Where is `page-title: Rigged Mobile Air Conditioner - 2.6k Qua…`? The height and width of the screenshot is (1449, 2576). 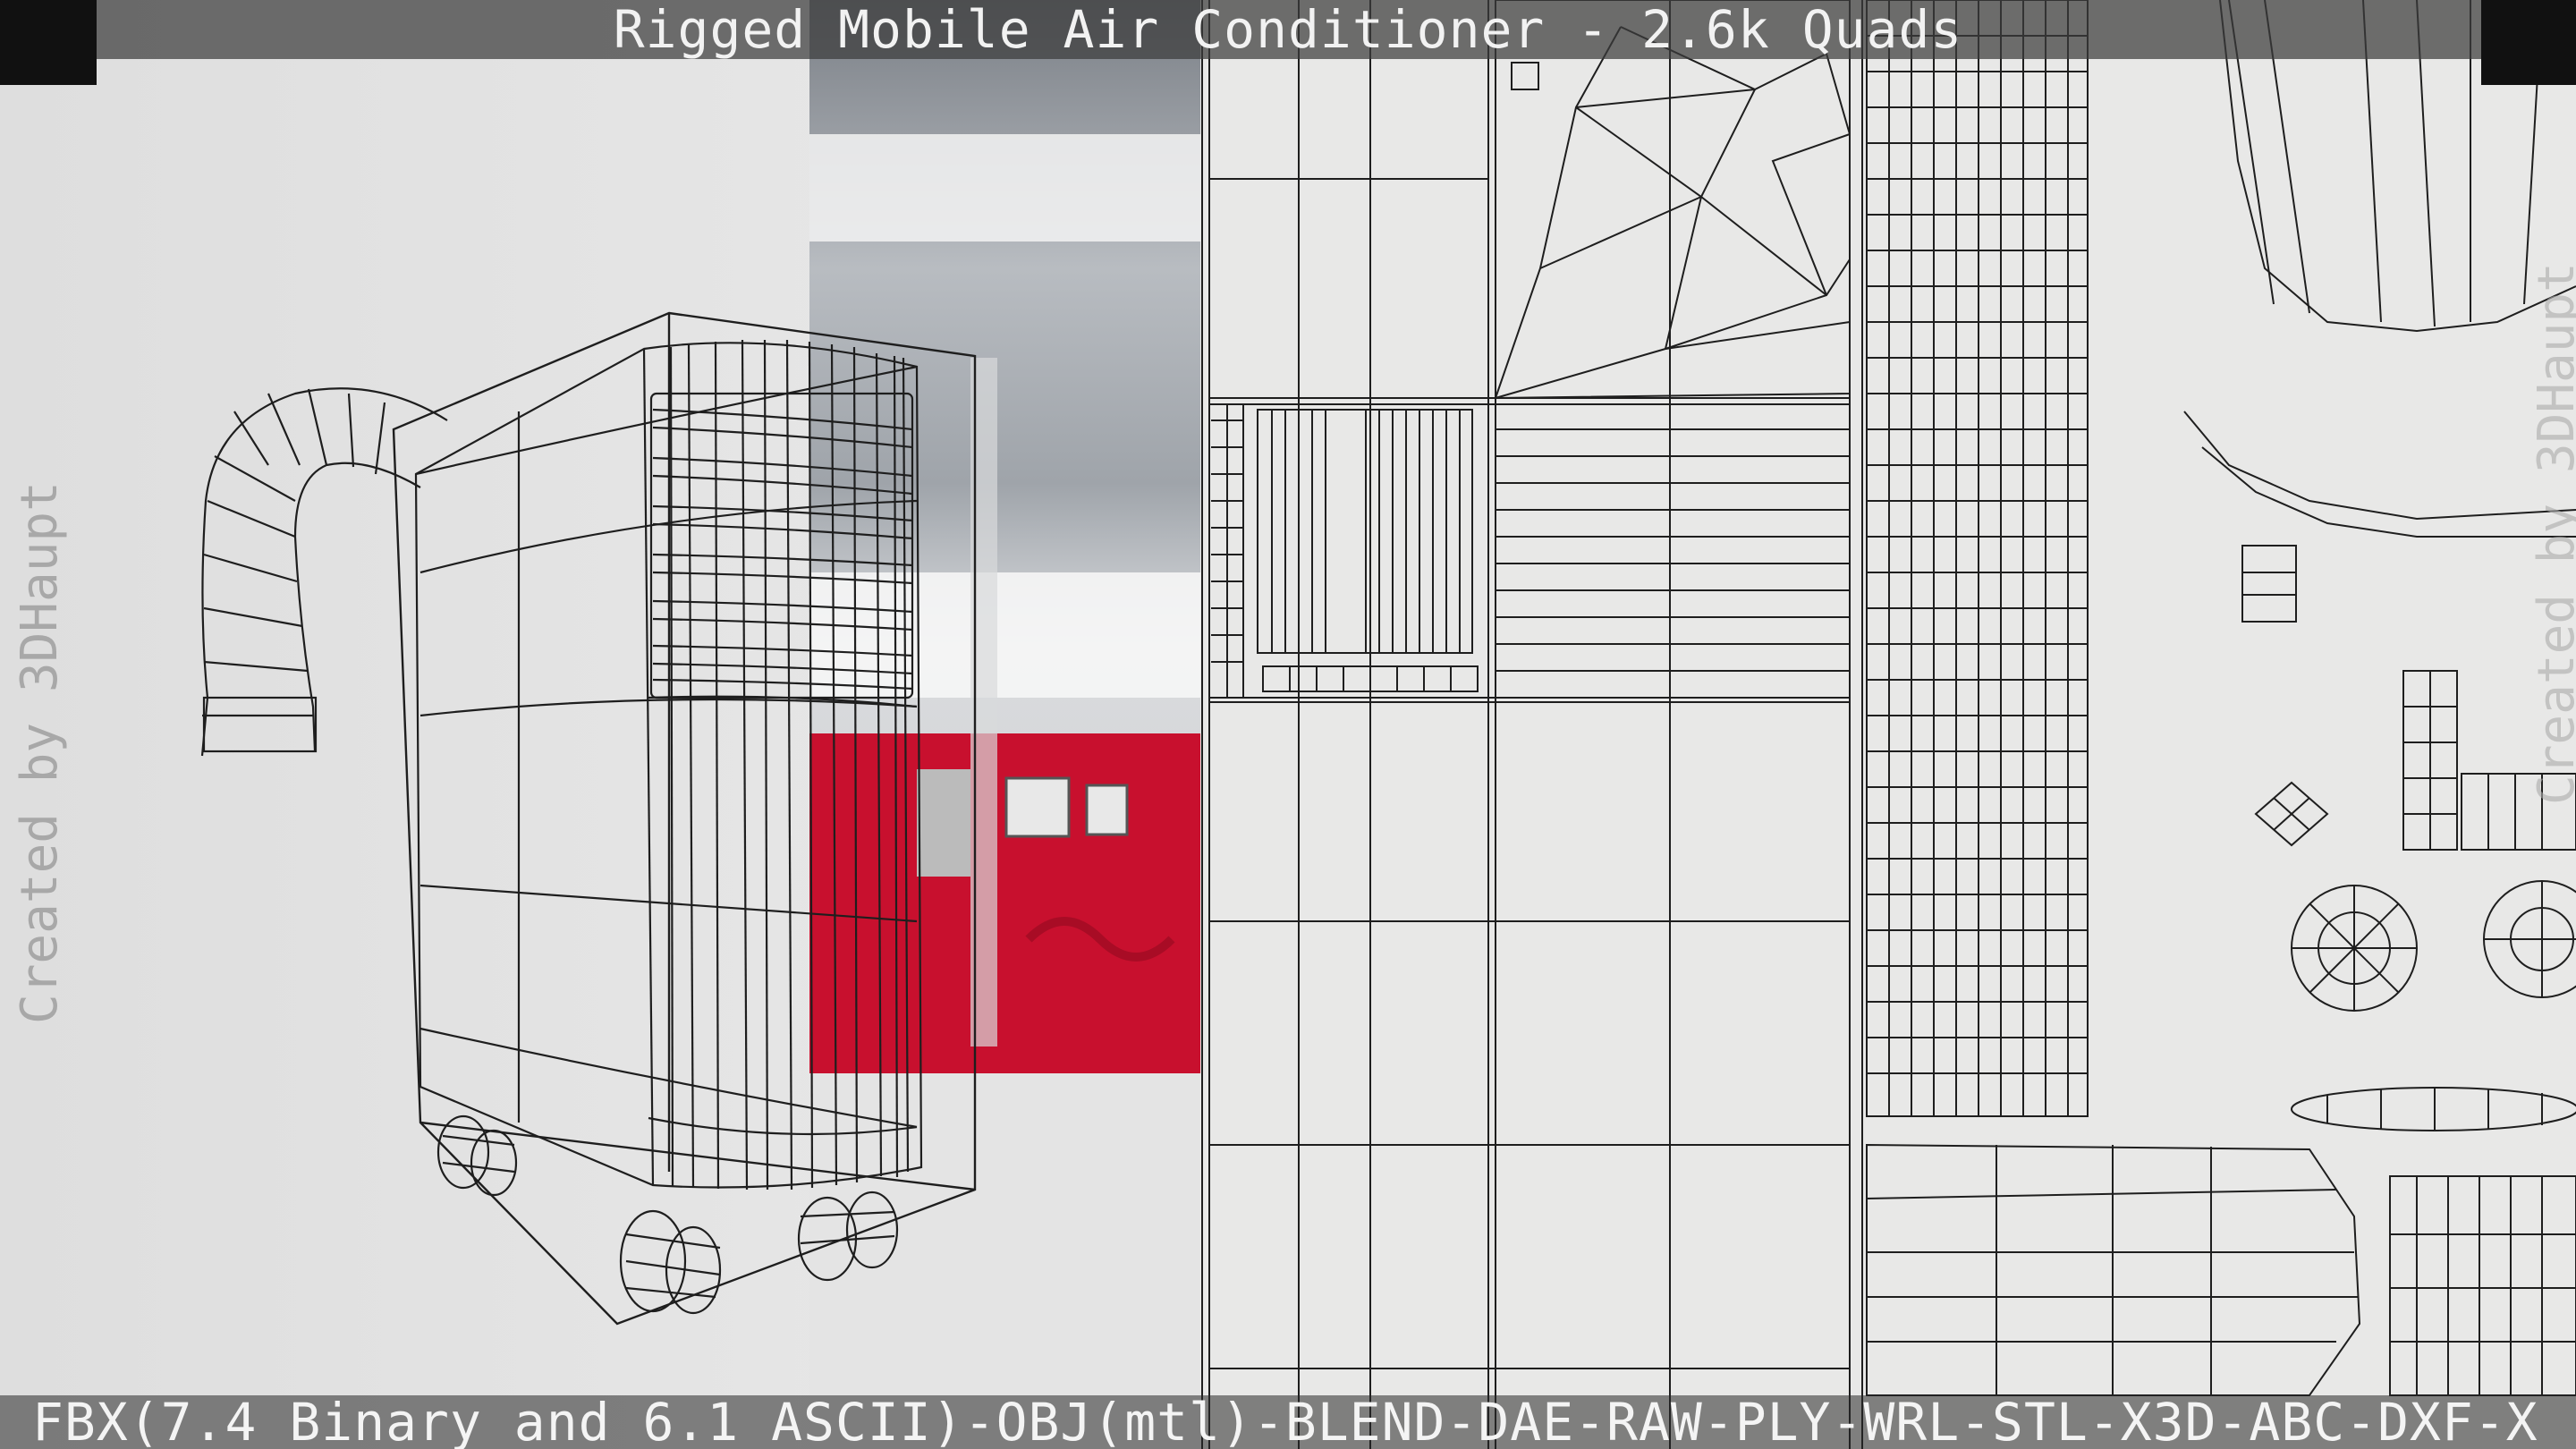 page-title: Rigged Mobile Air Conditioner - 2.6k Qua… is located at coordinates (1288, 30).